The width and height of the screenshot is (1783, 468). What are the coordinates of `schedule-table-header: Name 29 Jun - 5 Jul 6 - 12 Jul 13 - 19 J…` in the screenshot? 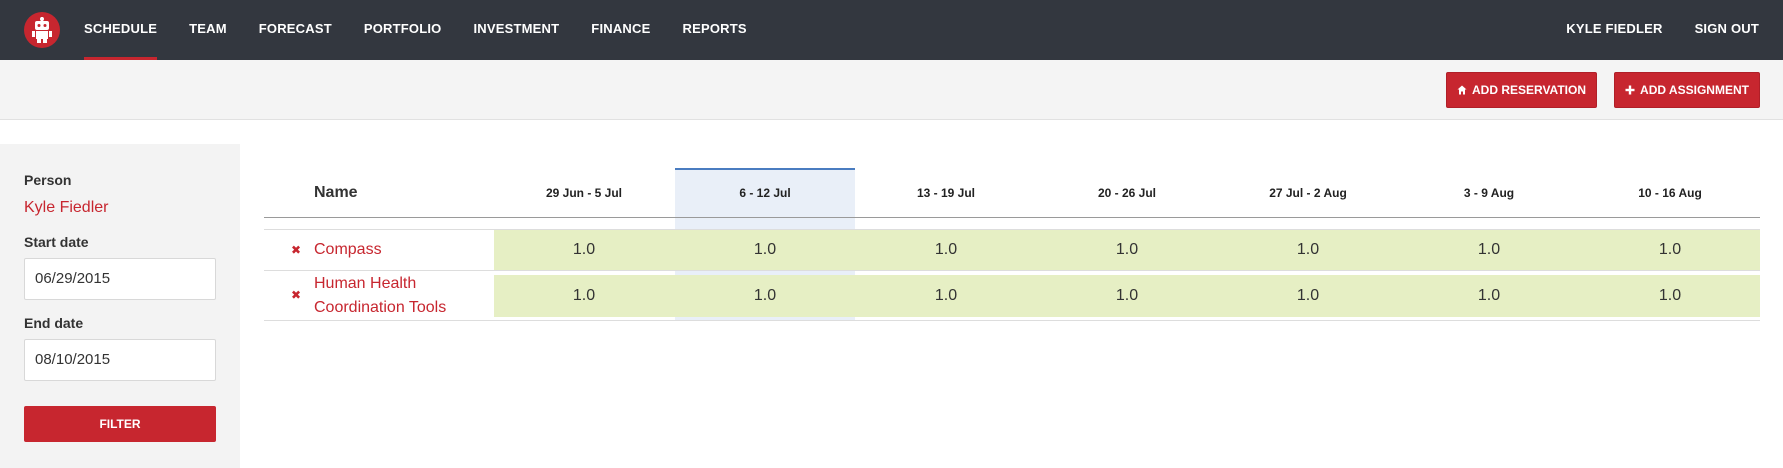 It's located at (1012, 193).